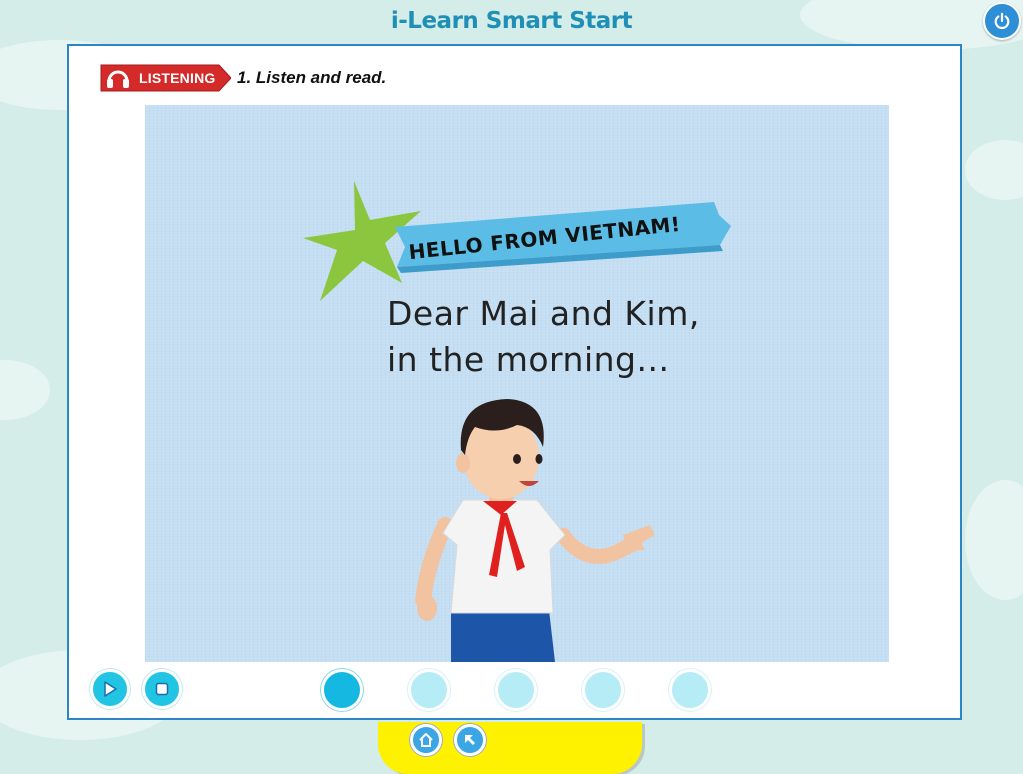 This screenshot has width=1023, height=774. I want to click on back-arrow-icon, so click(470, 740).